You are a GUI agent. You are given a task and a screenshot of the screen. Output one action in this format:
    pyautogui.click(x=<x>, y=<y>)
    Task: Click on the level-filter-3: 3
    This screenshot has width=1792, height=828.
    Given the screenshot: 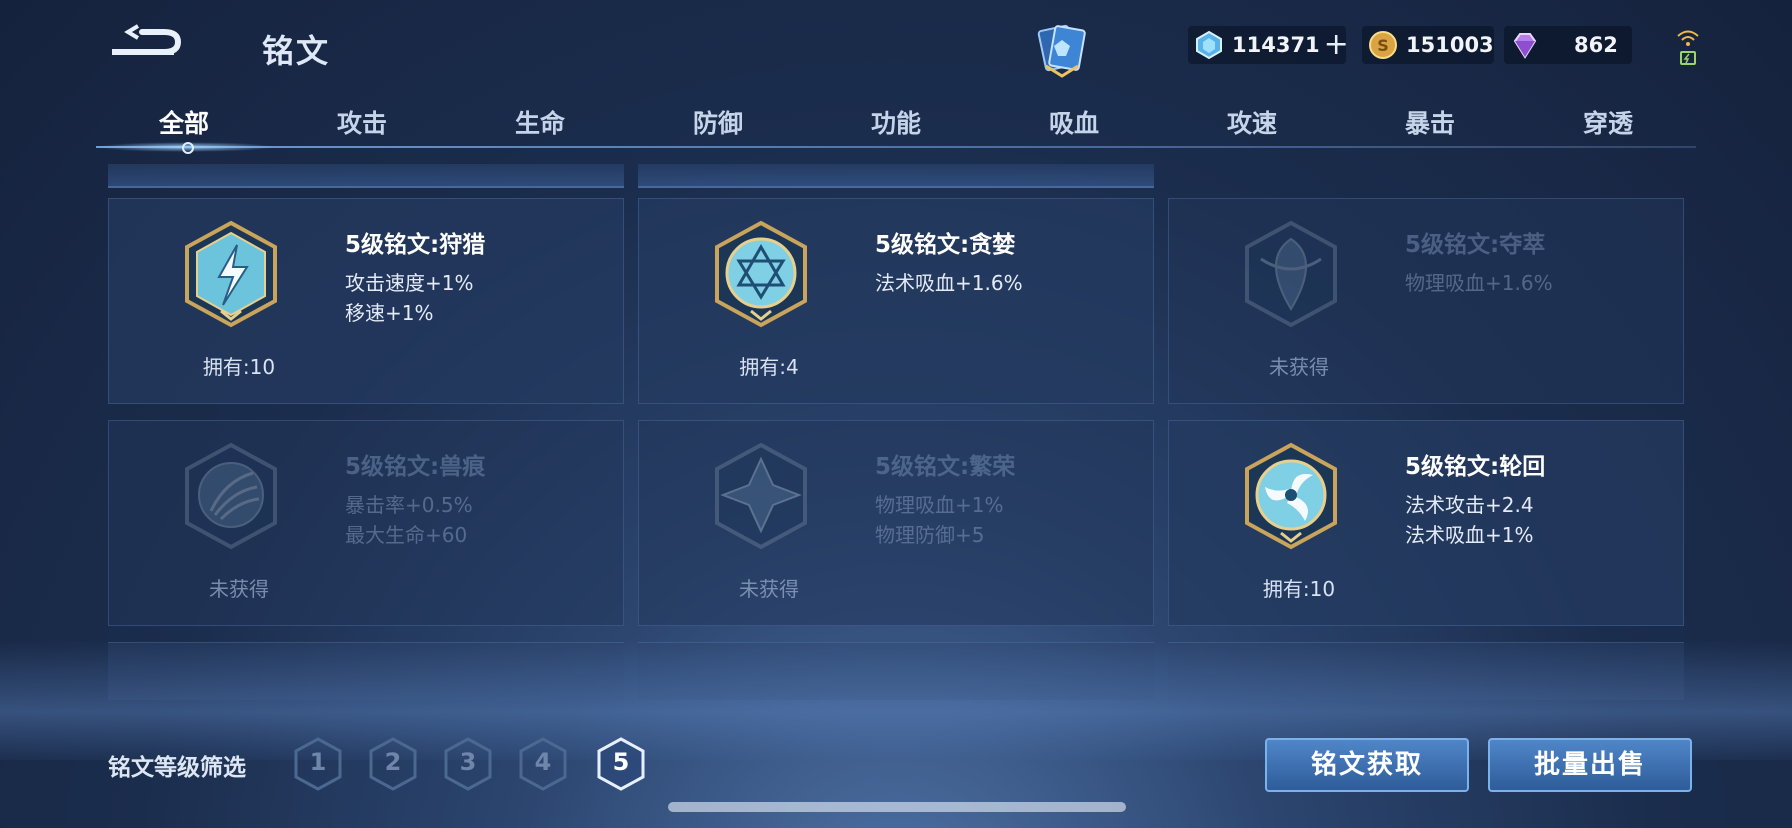 What is the action you would take?
    pyautogui.click(x=468, y=764)
    